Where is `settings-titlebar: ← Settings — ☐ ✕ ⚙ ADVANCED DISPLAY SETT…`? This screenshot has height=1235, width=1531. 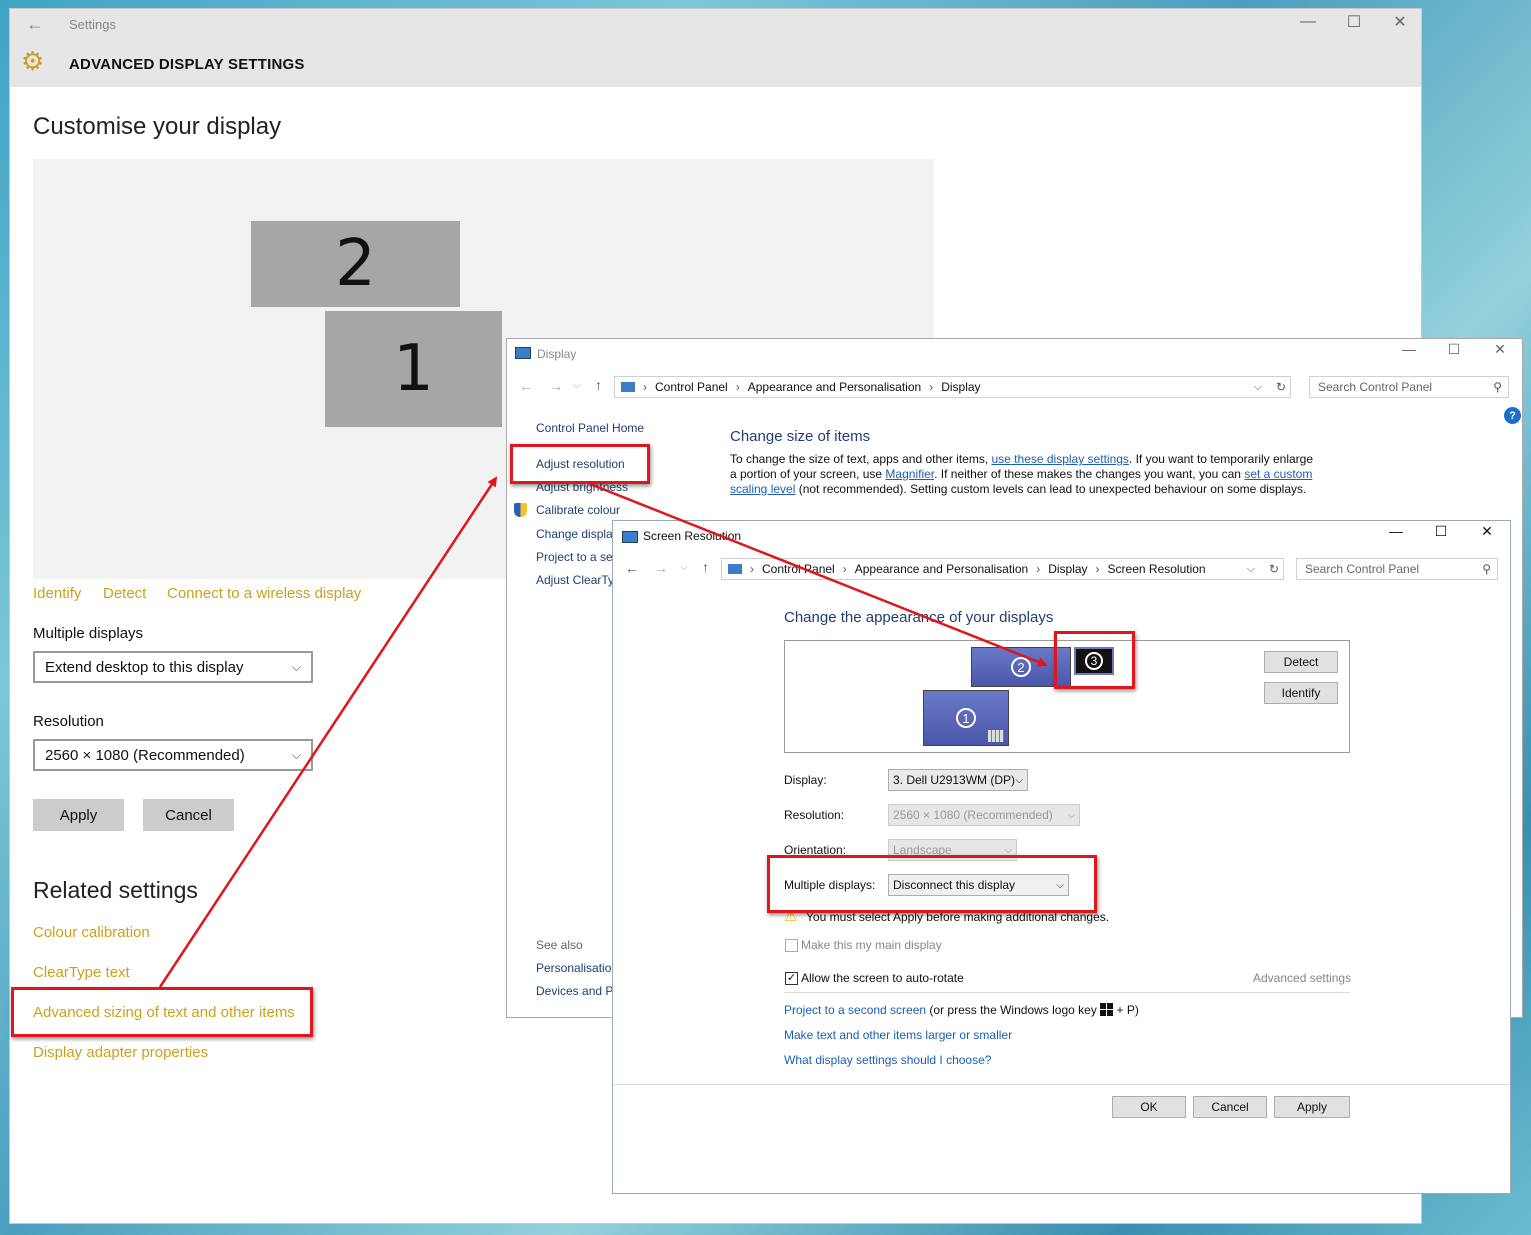 settings-titlebar: ← Settings — ☐ ✕ ⚙ ADVANCED DISPLAY SETT… is located at coordinates (715, 48).